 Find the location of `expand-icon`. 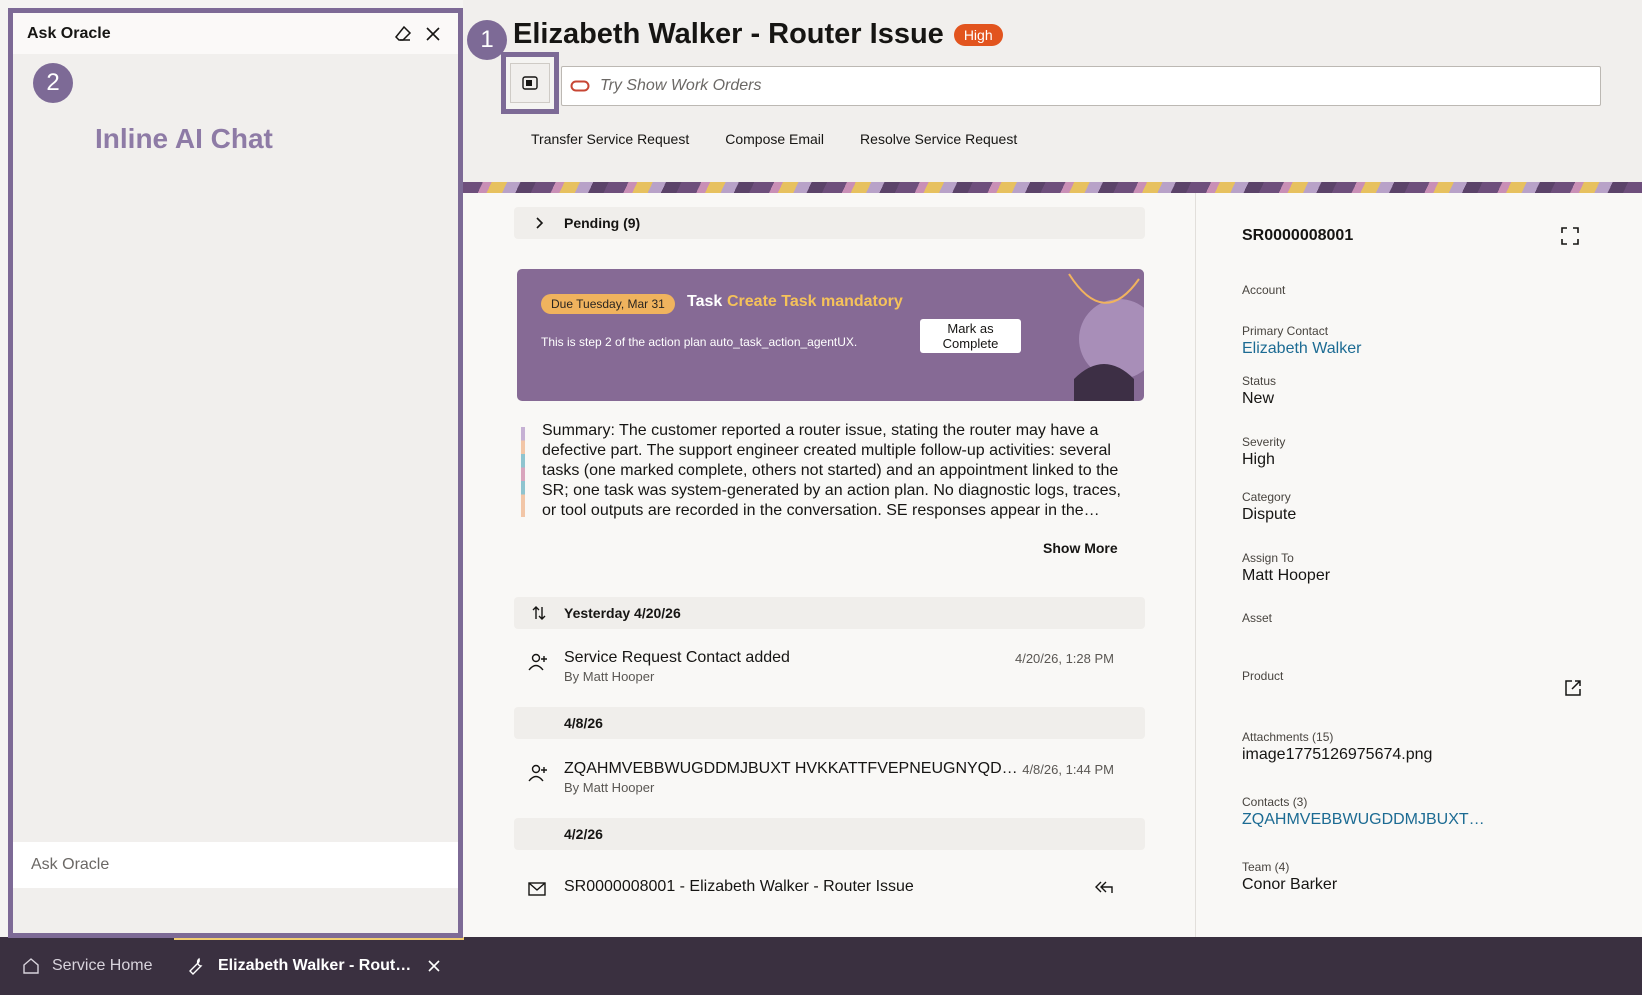

expand-icon is located at coordinates (1570, 238).